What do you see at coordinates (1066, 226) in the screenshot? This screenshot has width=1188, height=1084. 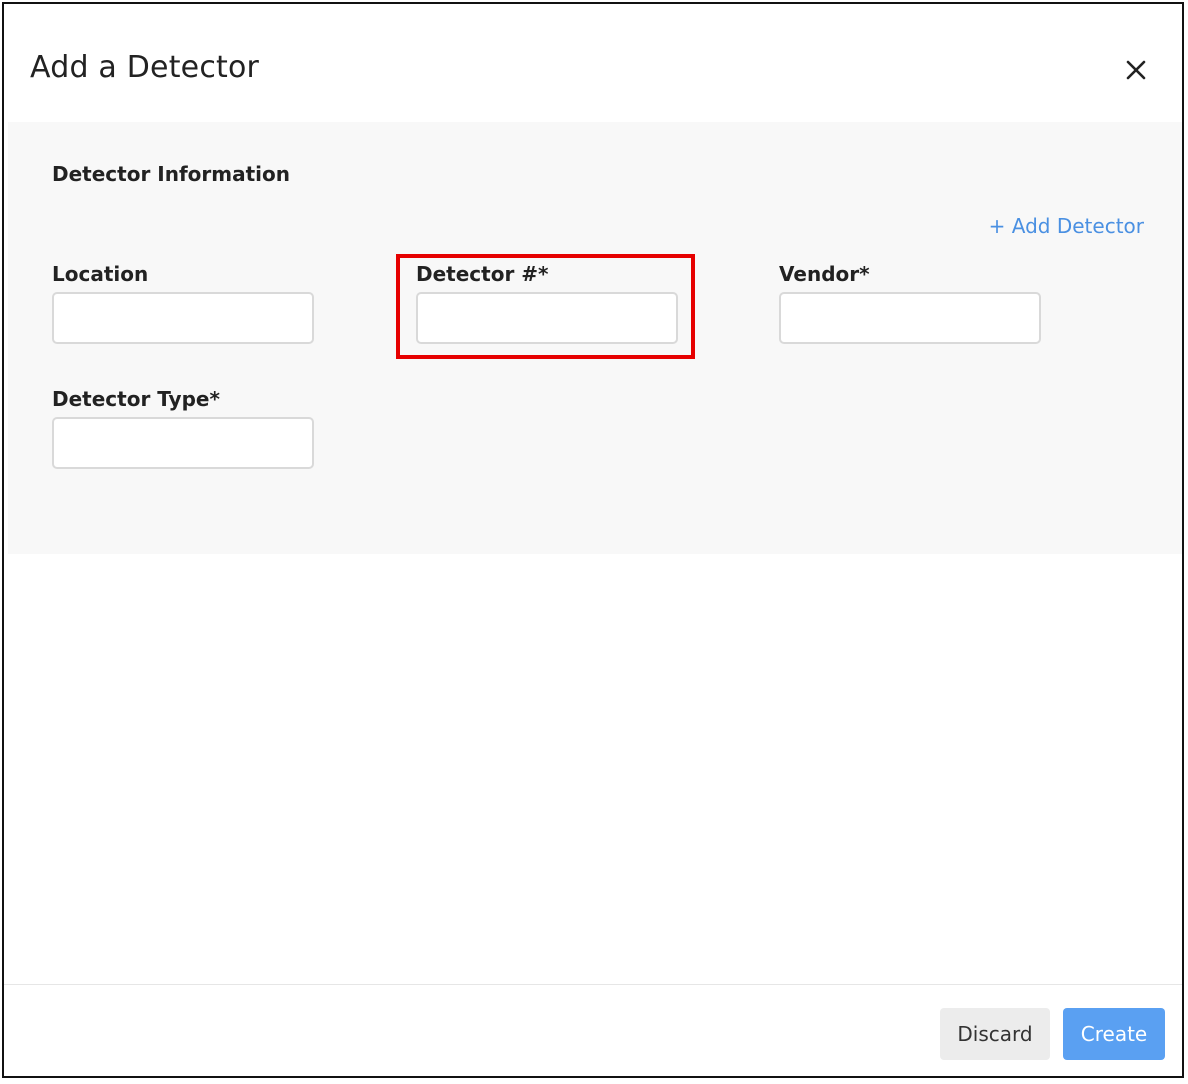 I see `add-detector-link: + Add Detector` at bounding box center [1066, 226].